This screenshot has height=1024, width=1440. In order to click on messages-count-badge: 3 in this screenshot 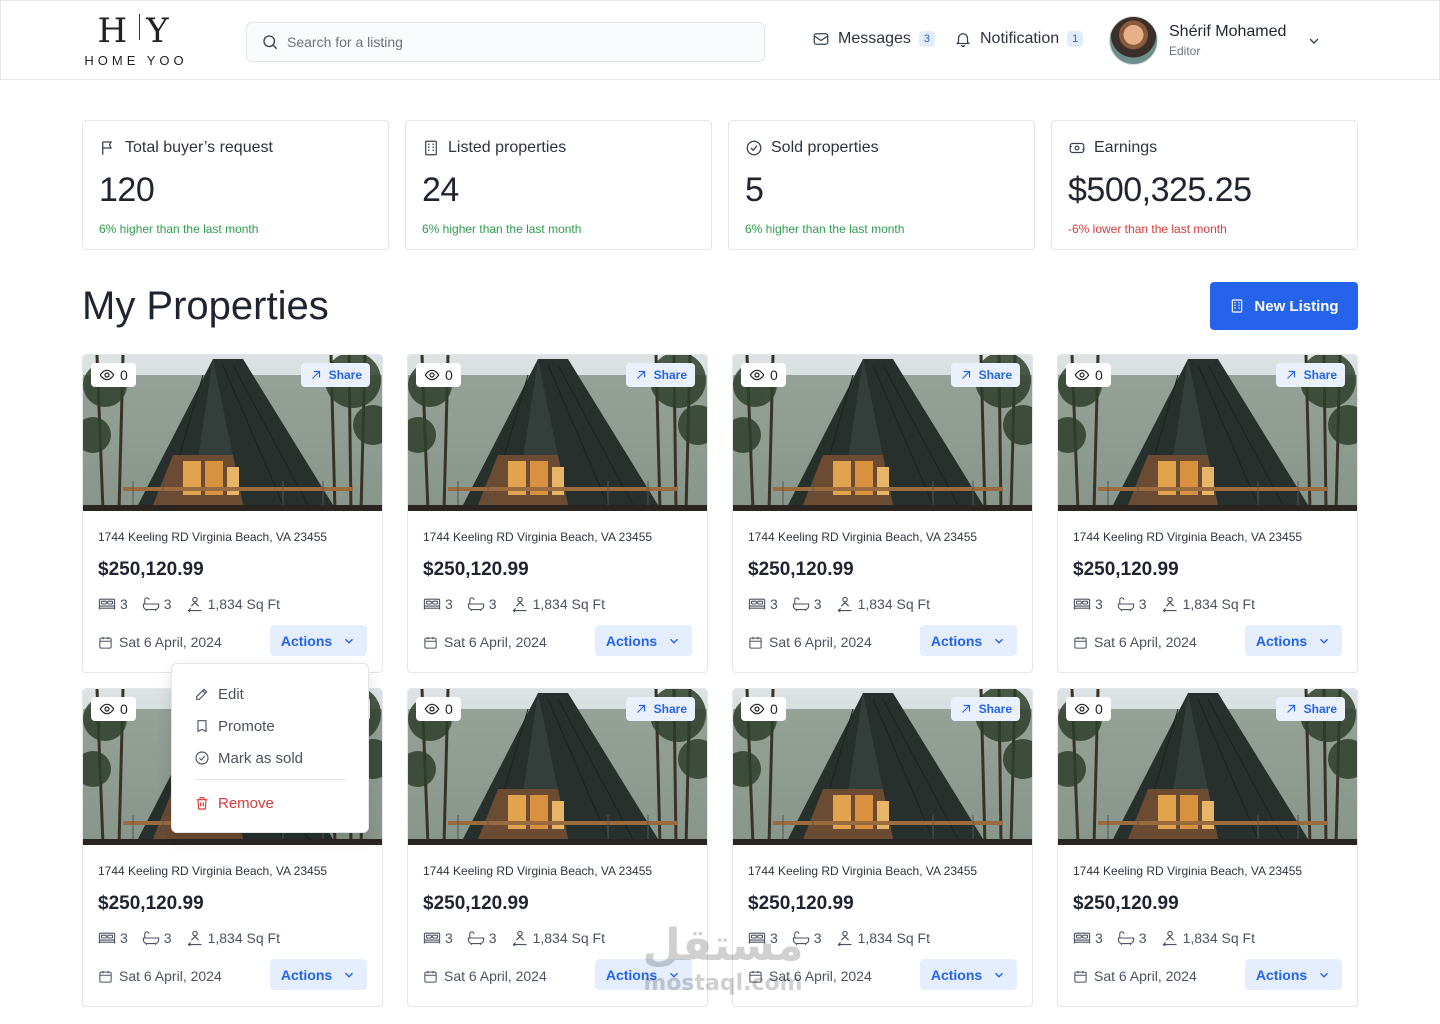, I will do `click(926, 39)`.